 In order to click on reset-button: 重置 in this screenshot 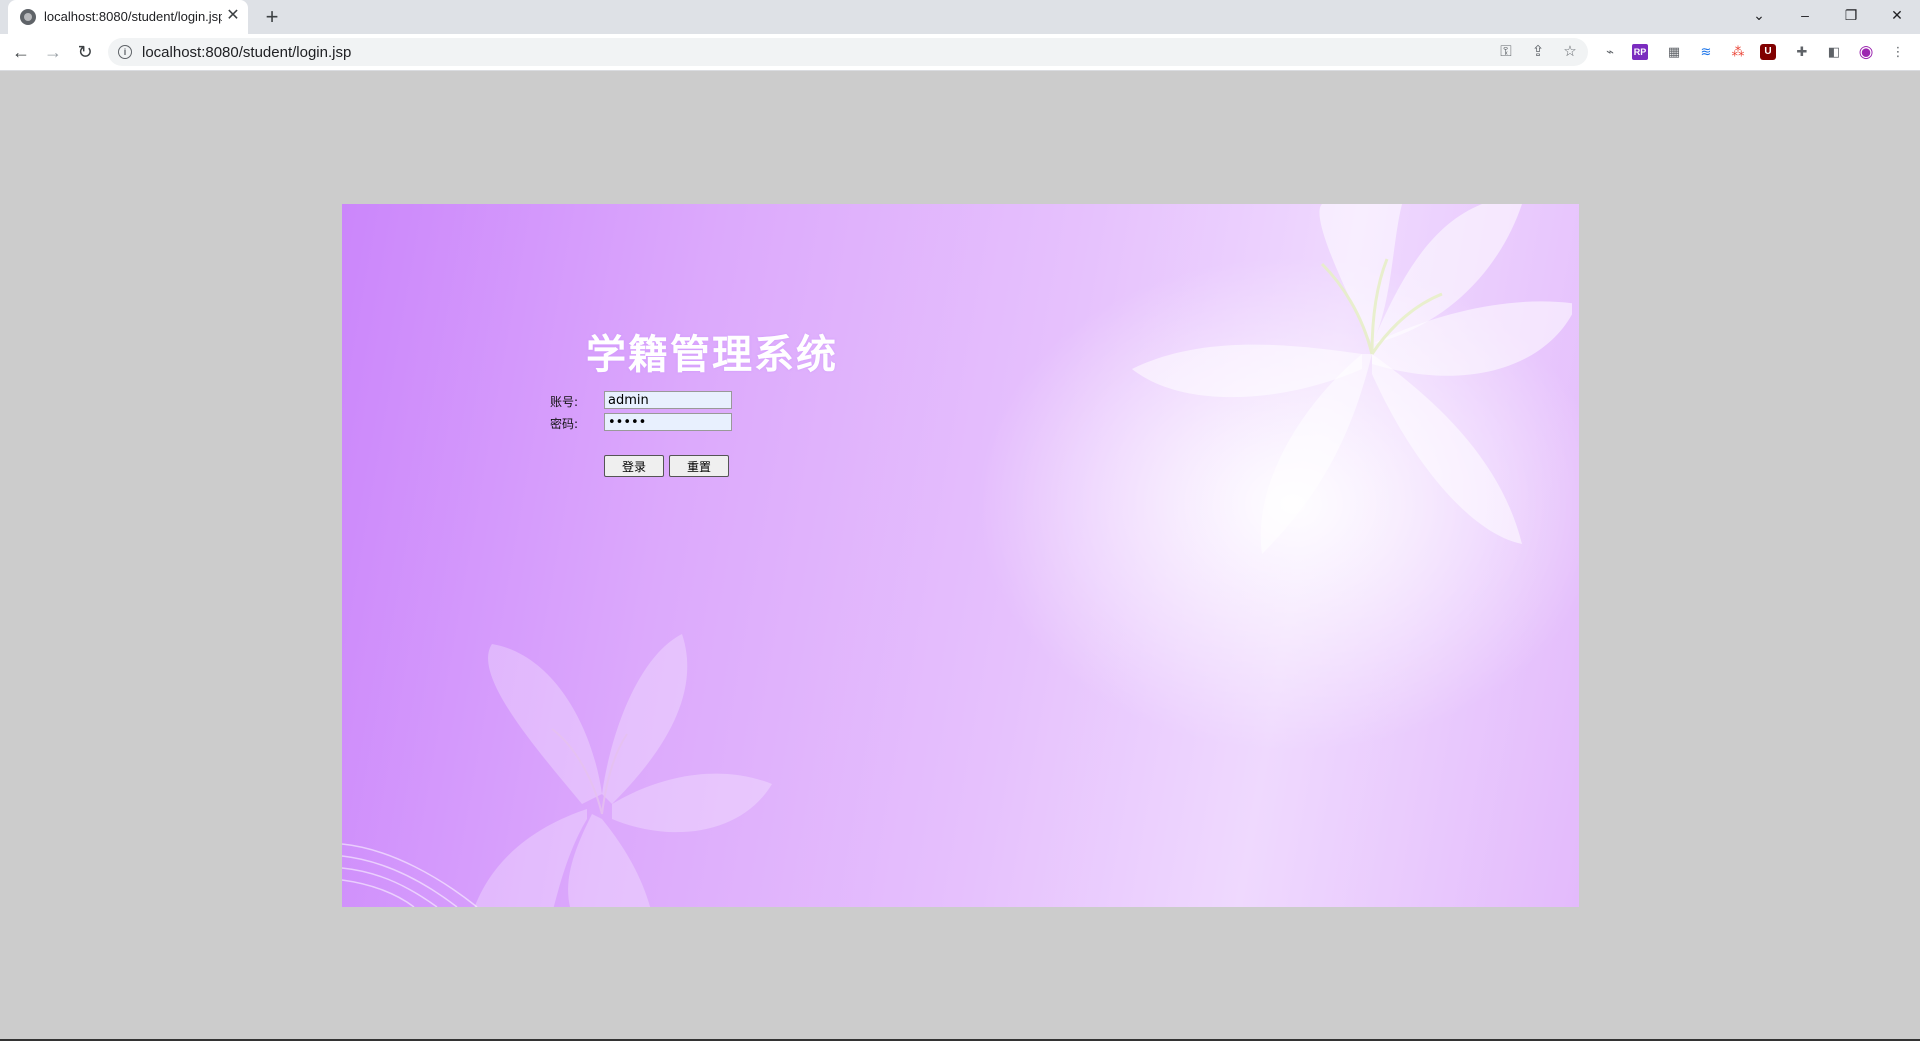, I will do `click(699, 466)`.